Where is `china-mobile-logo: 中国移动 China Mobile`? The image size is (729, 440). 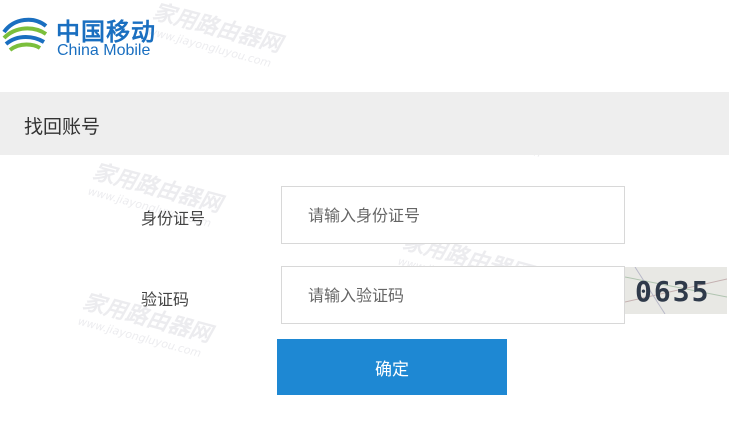
china-mobile-logo: 中国移动 China Mobile is located at coordinates (85, 34).